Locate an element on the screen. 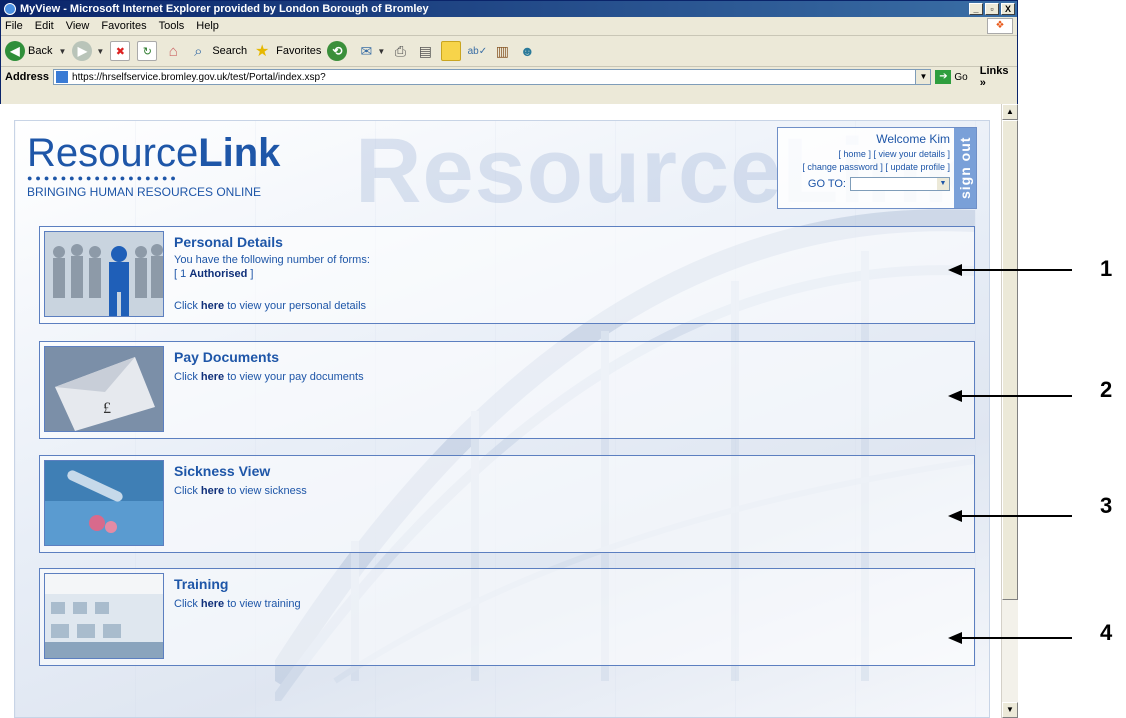  links-button: Links » is located at coordinates (998, 77).